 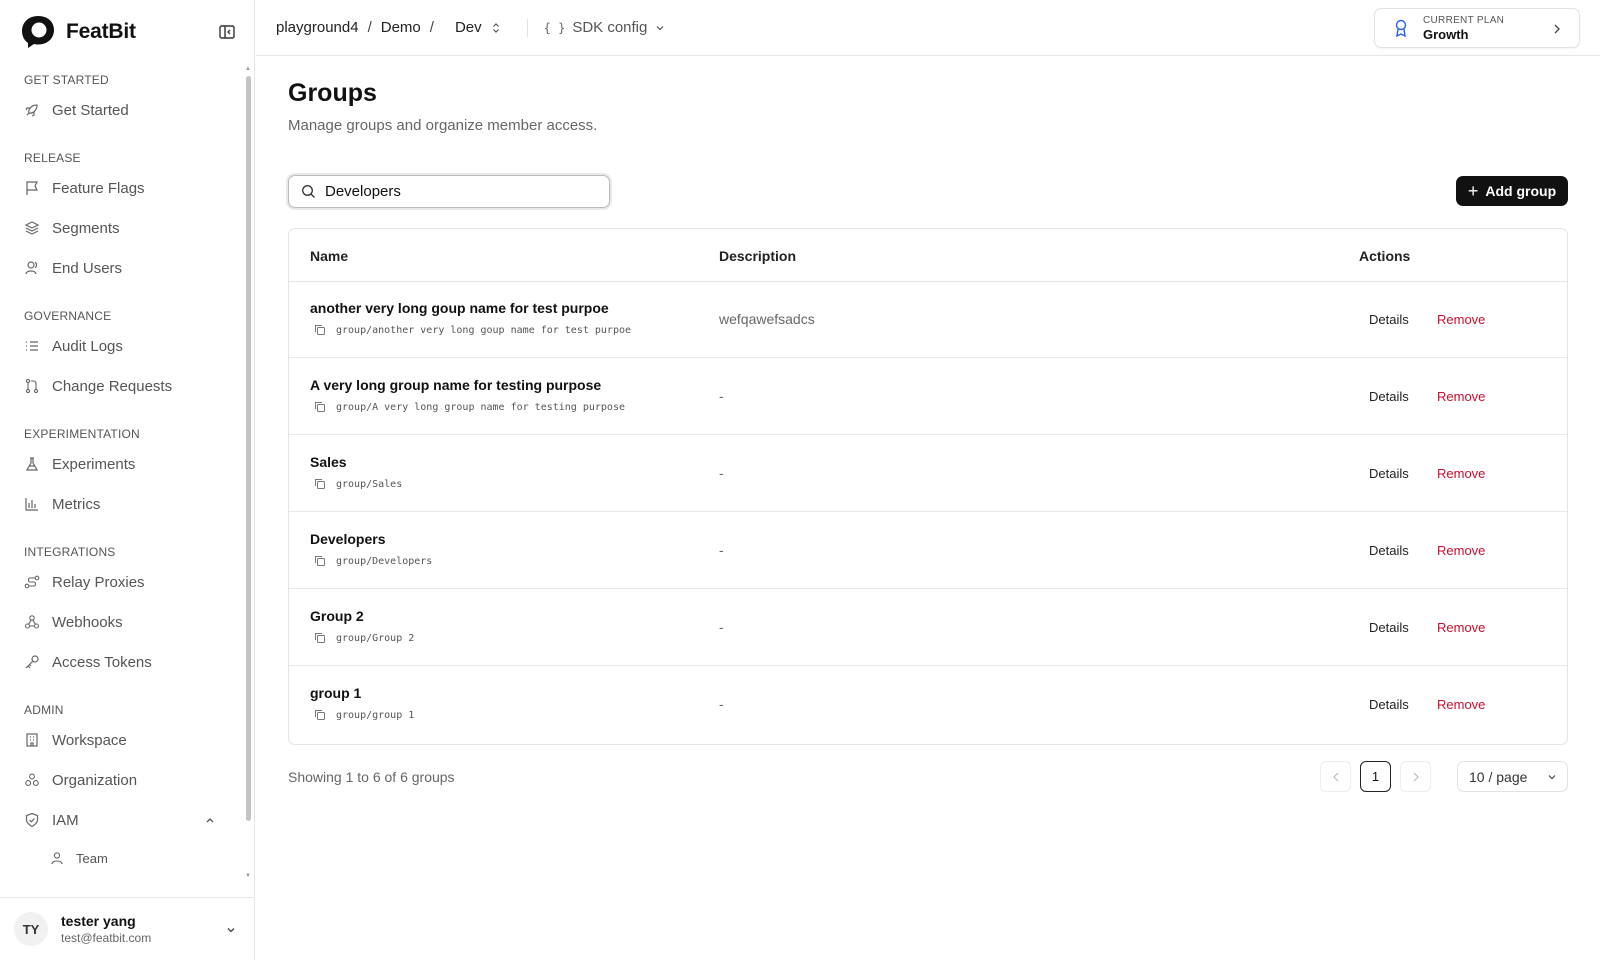 What do you see at coordinates (1473, 191) in the screenshot?
I see `plus-icon: +` at bounding box center [1473, 191].